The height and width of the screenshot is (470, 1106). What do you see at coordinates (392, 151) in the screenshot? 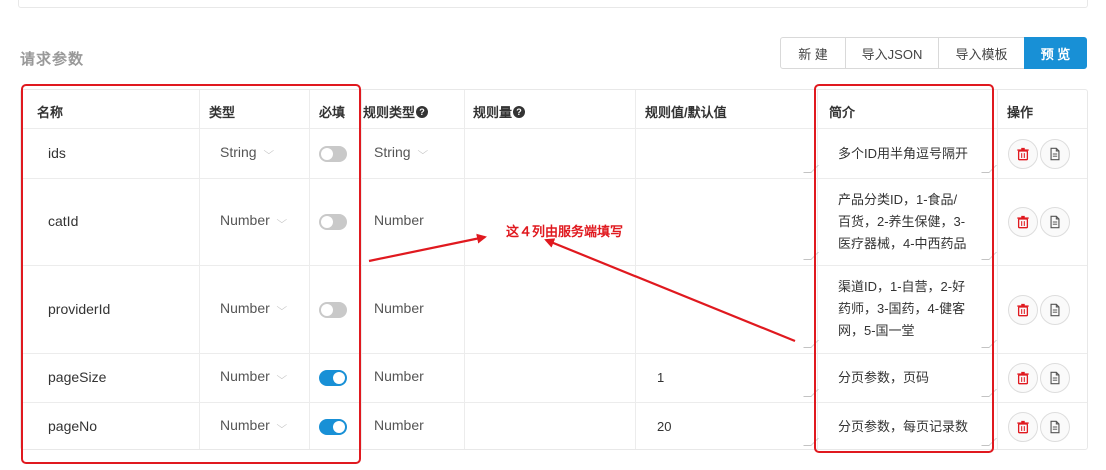
I see `rule-type-value: String` at bounding box center [392, 151].